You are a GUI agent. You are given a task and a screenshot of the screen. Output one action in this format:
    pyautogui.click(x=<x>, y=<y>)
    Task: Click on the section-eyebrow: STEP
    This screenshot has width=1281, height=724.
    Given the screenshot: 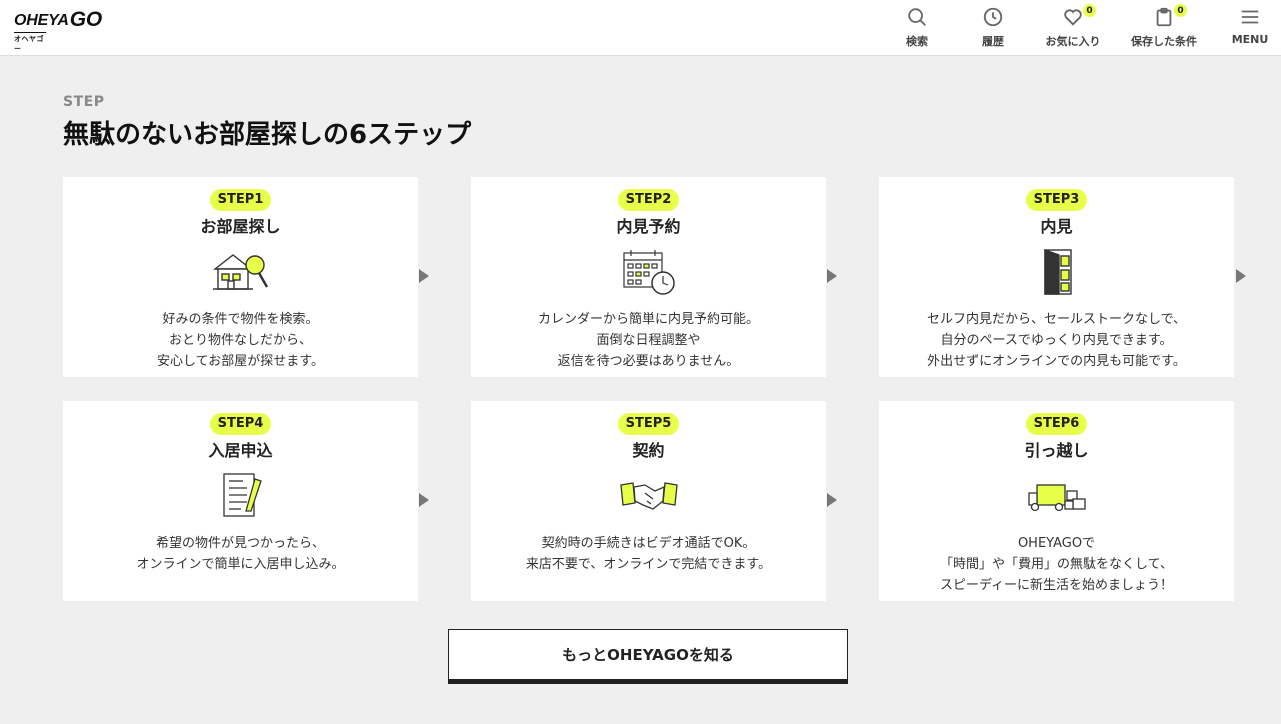 What is the action you would take?
    pyautogui.click(x=84, y=102)
    